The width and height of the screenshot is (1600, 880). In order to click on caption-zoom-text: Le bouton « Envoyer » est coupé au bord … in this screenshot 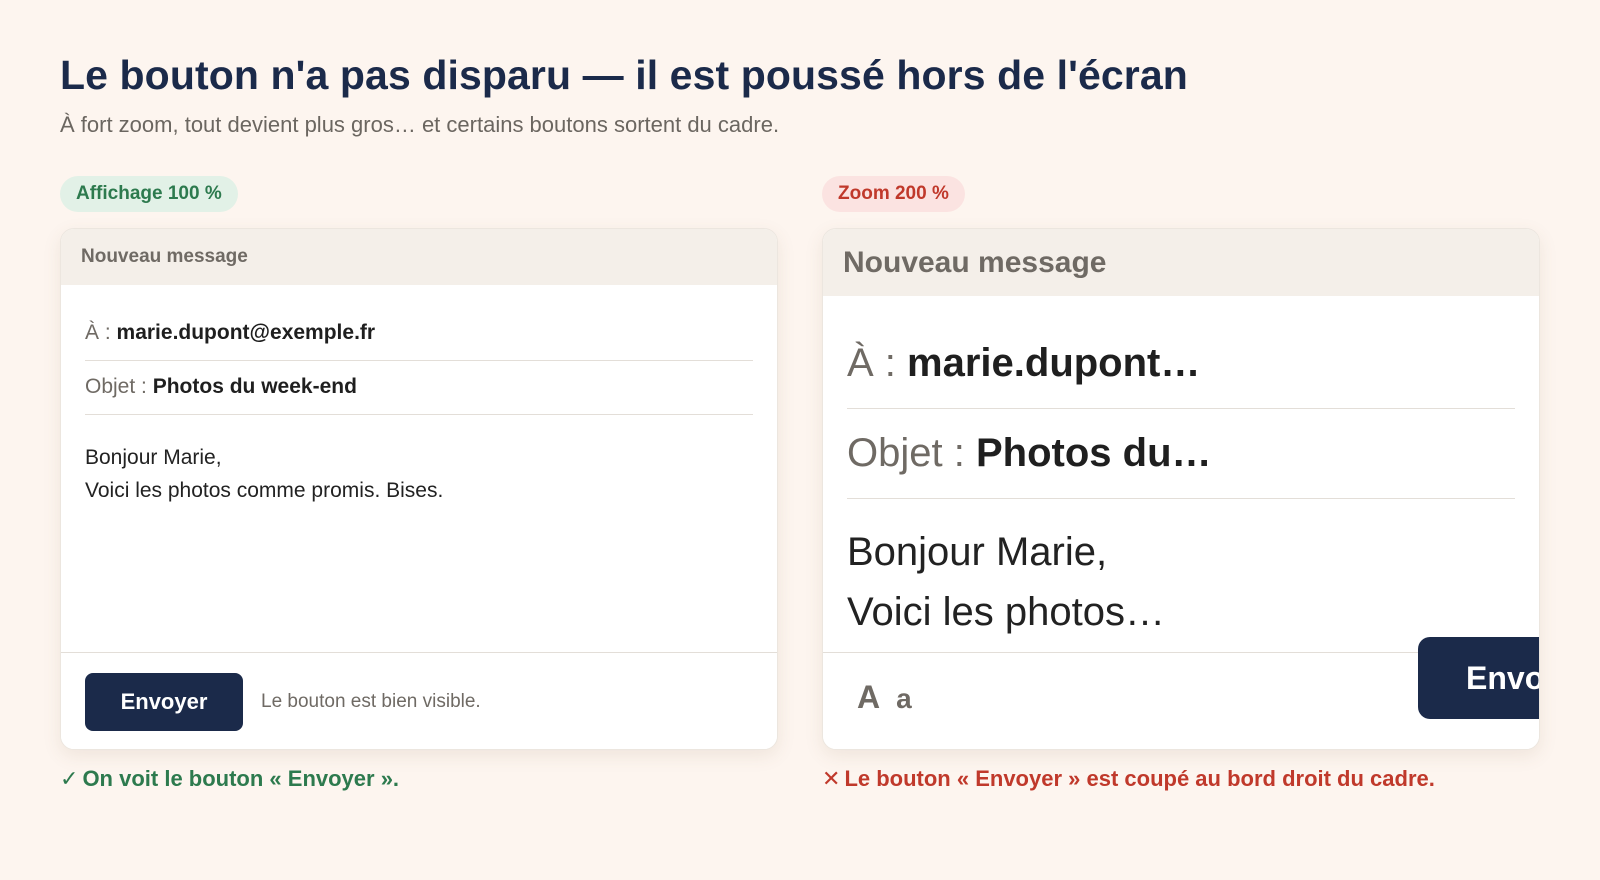, I will do `click(1139, 778)`.